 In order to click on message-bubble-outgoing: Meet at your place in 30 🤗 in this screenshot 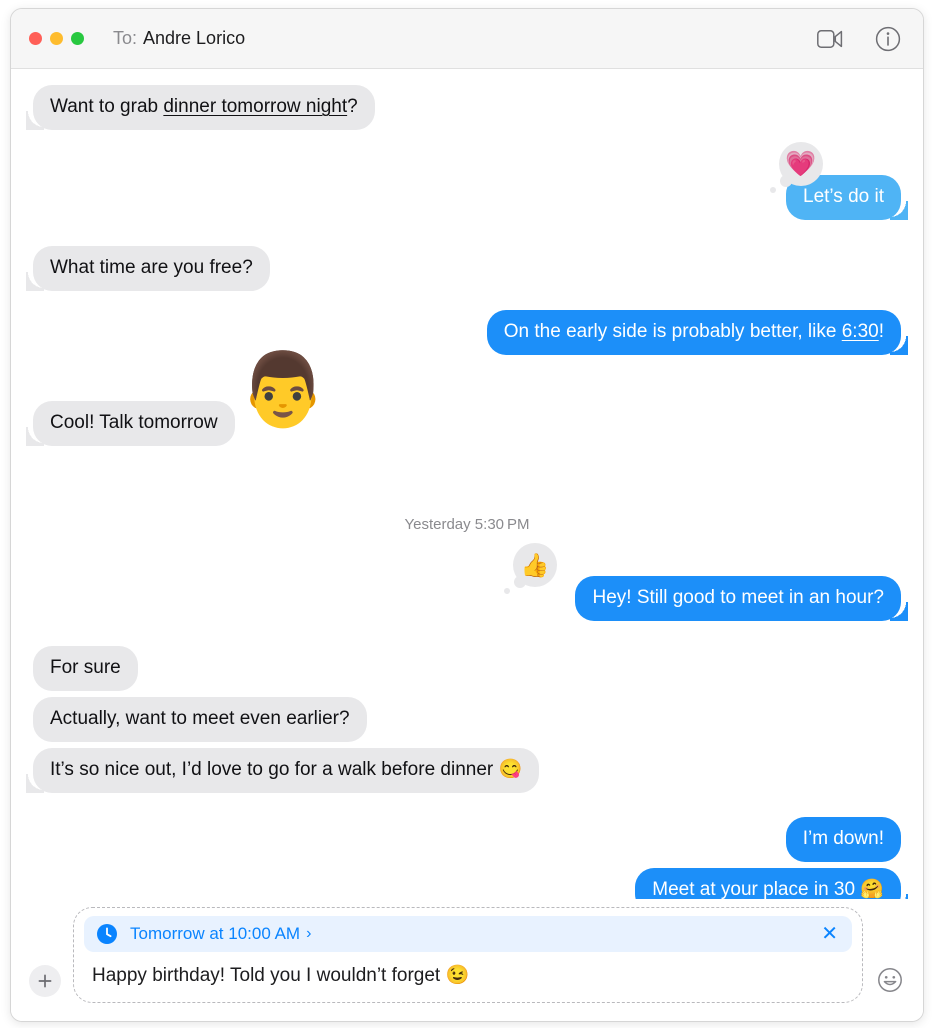, I will do `click(771, 883)`.